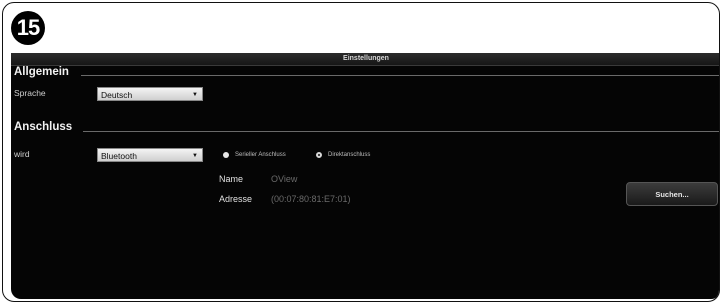  I want to click on language-dropdown-value: Deutsch, so click(117, 95).